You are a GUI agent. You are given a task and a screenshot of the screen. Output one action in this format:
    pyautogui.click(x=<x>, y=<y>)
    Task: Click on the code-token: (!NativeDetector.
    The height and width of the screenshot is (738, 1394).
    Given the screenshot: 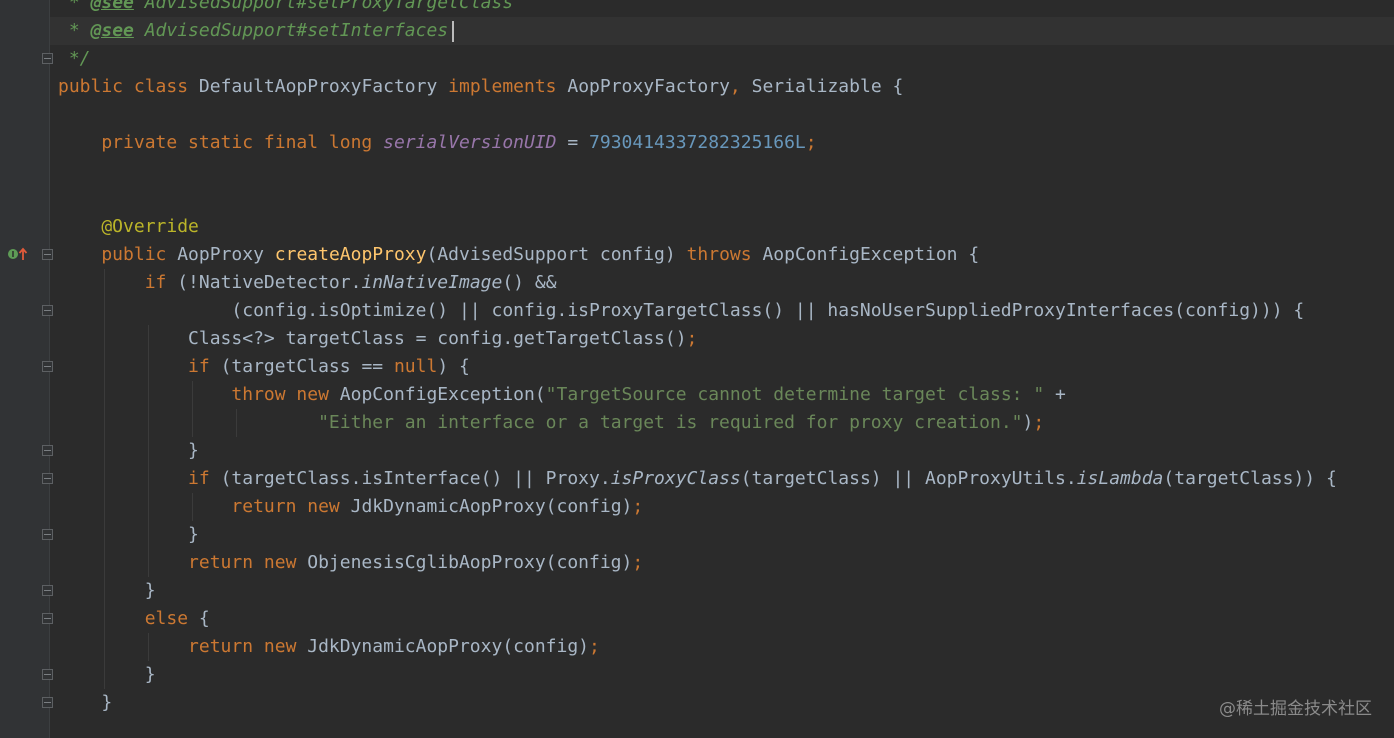 What is the action you would take?
    pyautogui.click(x=269, y=282)
    